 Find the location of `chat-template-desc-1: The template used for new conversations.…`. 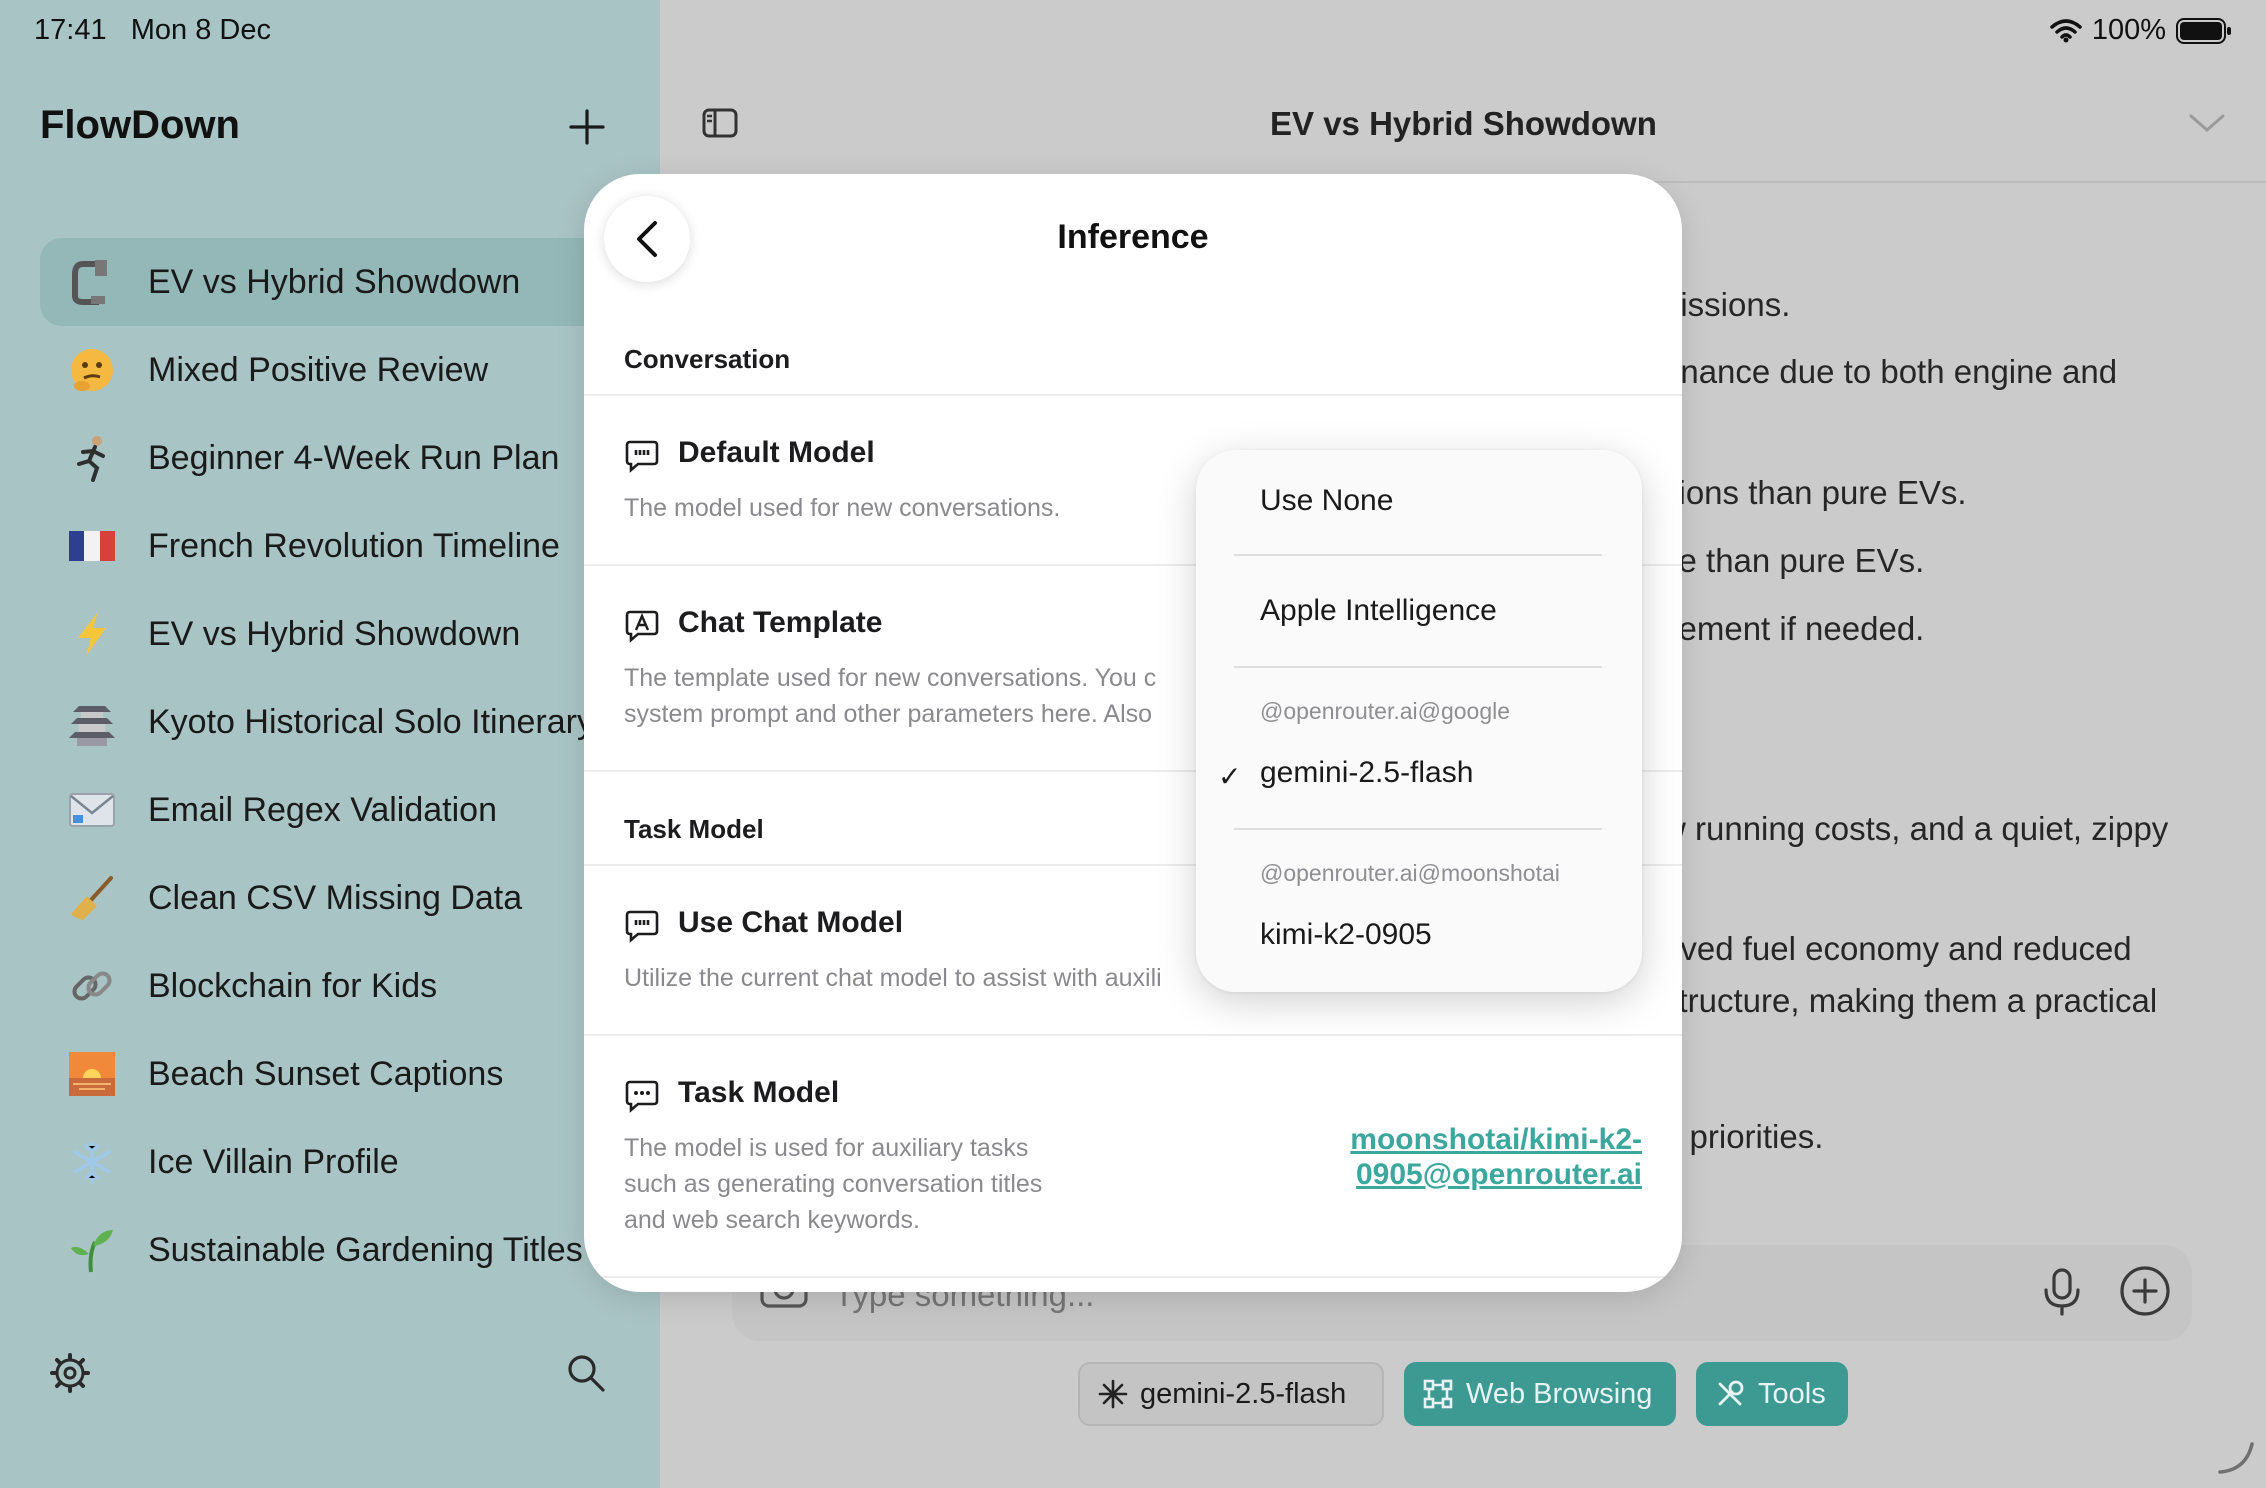

chat-template-desc-1: The template used for new conversations.… is located at coordinates (890, 678).